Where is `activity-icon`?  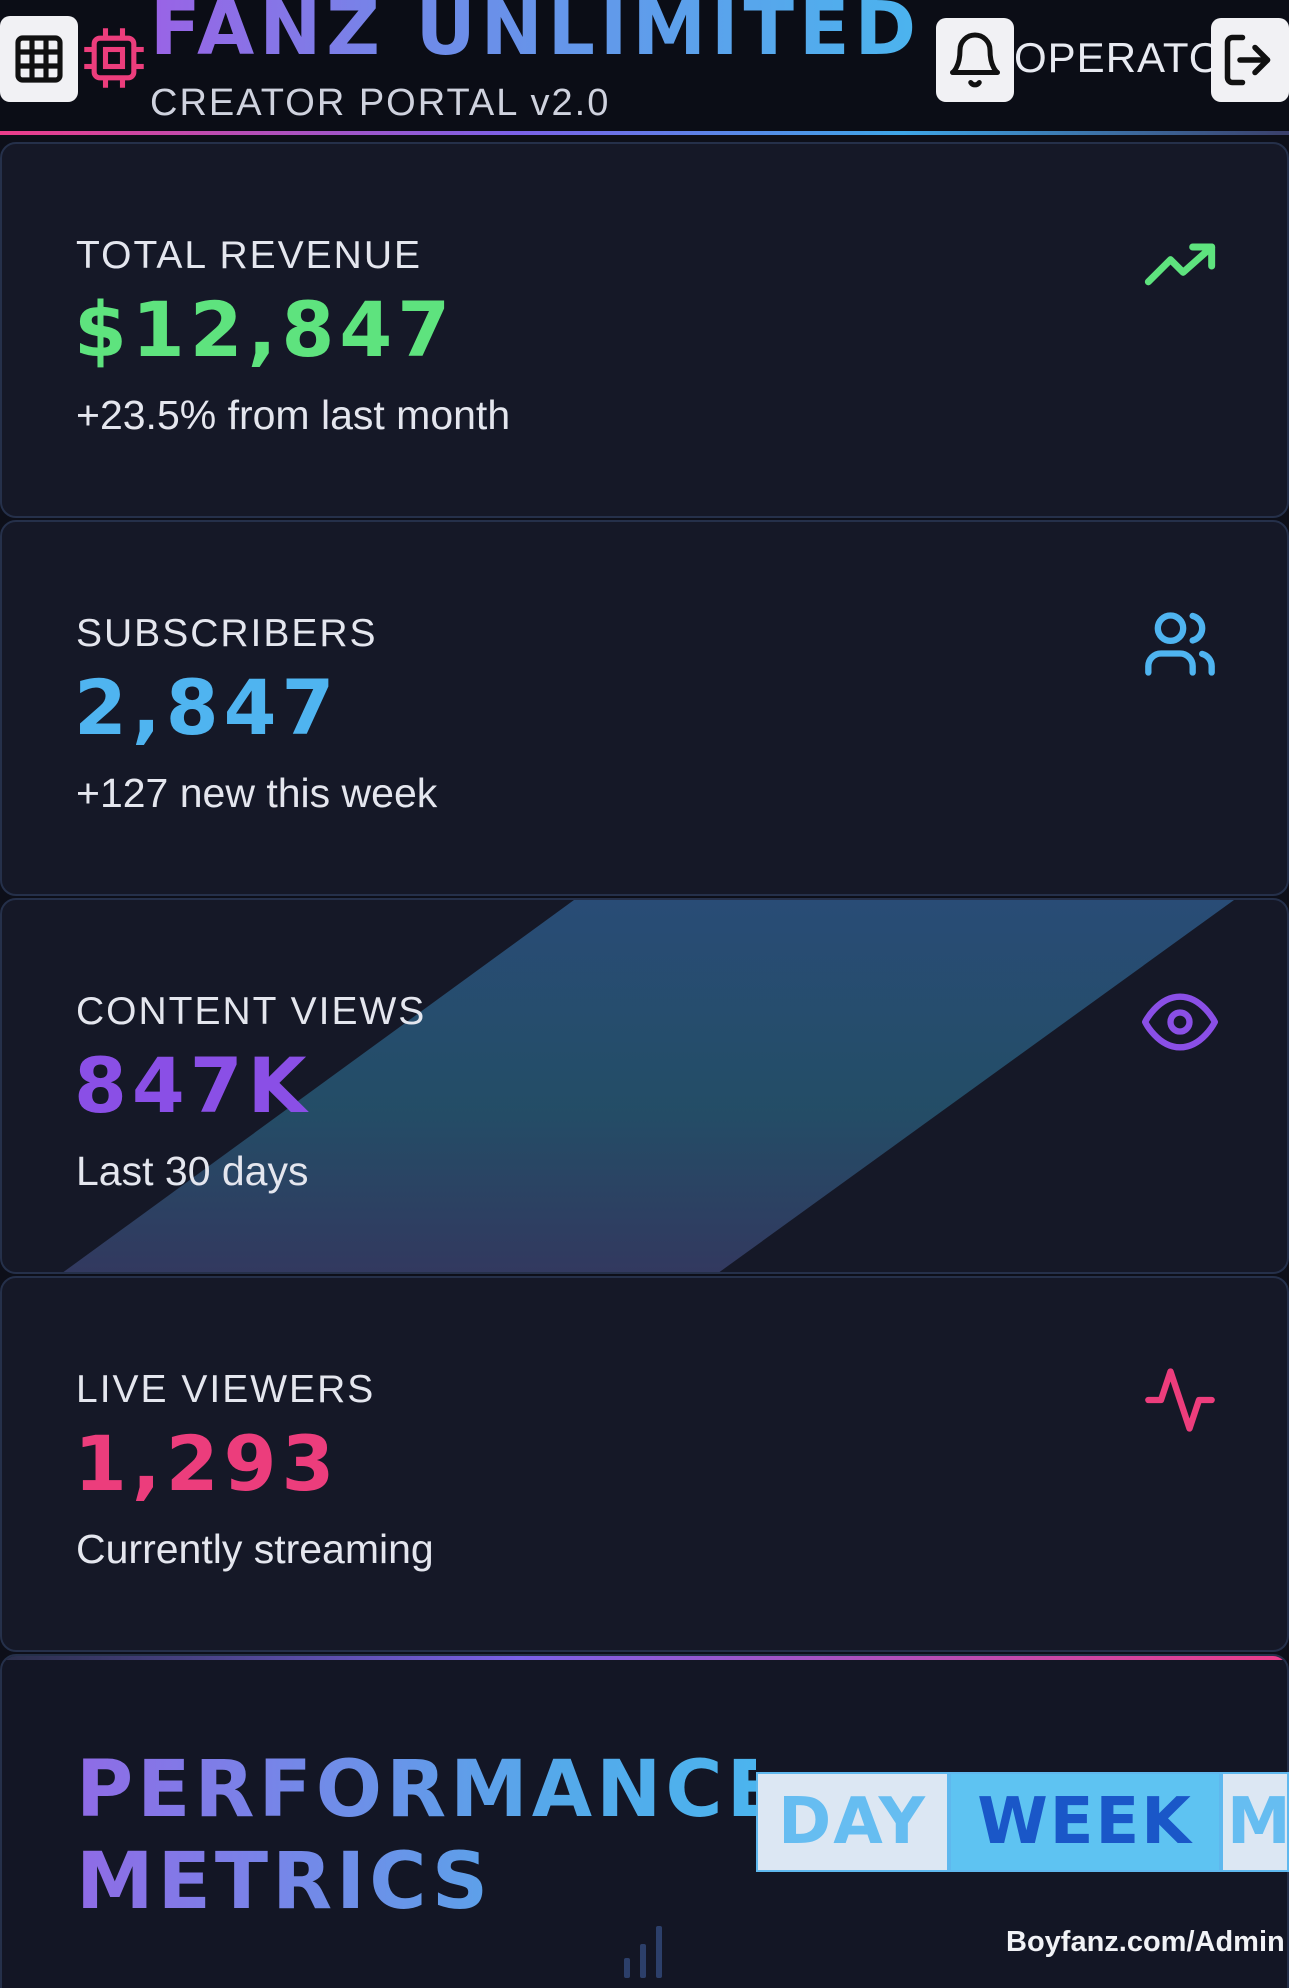
activity-icon is located at coordinates (1180, 1400).